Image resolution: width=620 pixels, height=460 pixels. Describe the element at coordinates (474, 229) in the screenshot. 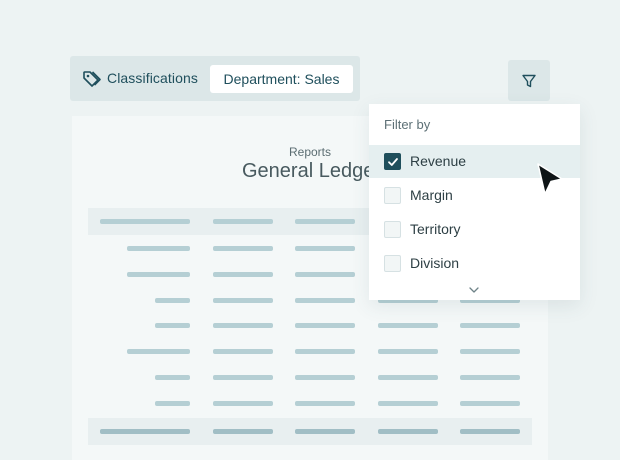

I see `filter-option-territory: Territory` at that location.